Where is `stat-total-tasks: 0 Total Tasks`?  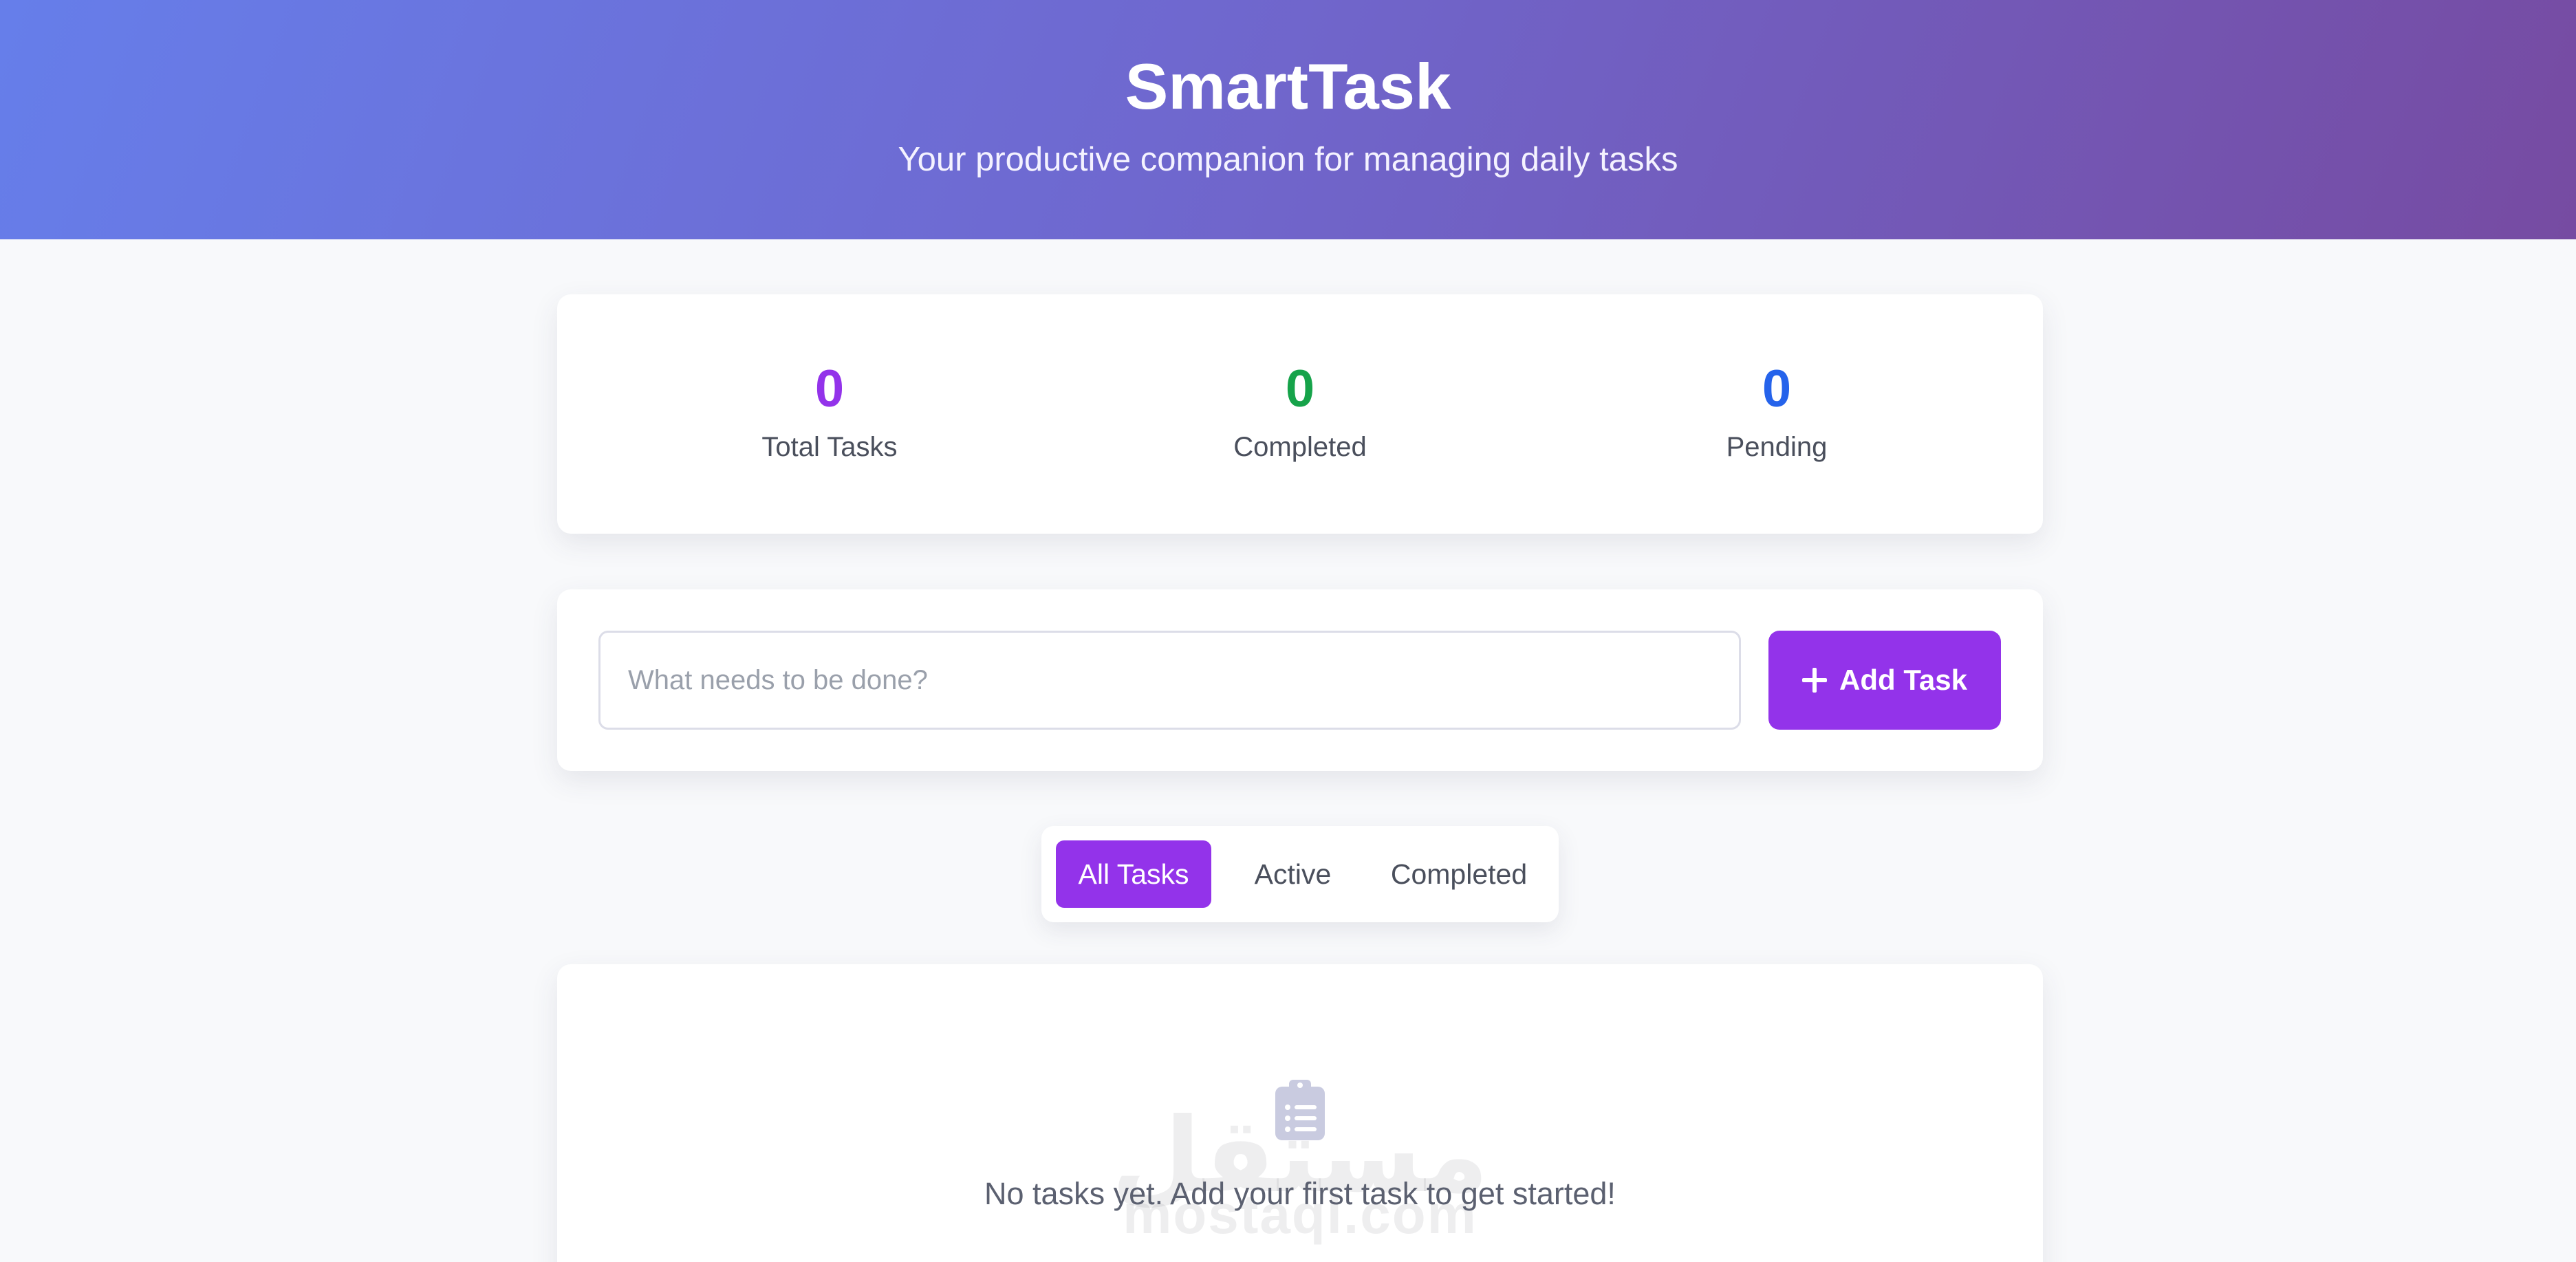 stat-total-tasks: 0 Total Tasks is located at coordinates (829, 413).